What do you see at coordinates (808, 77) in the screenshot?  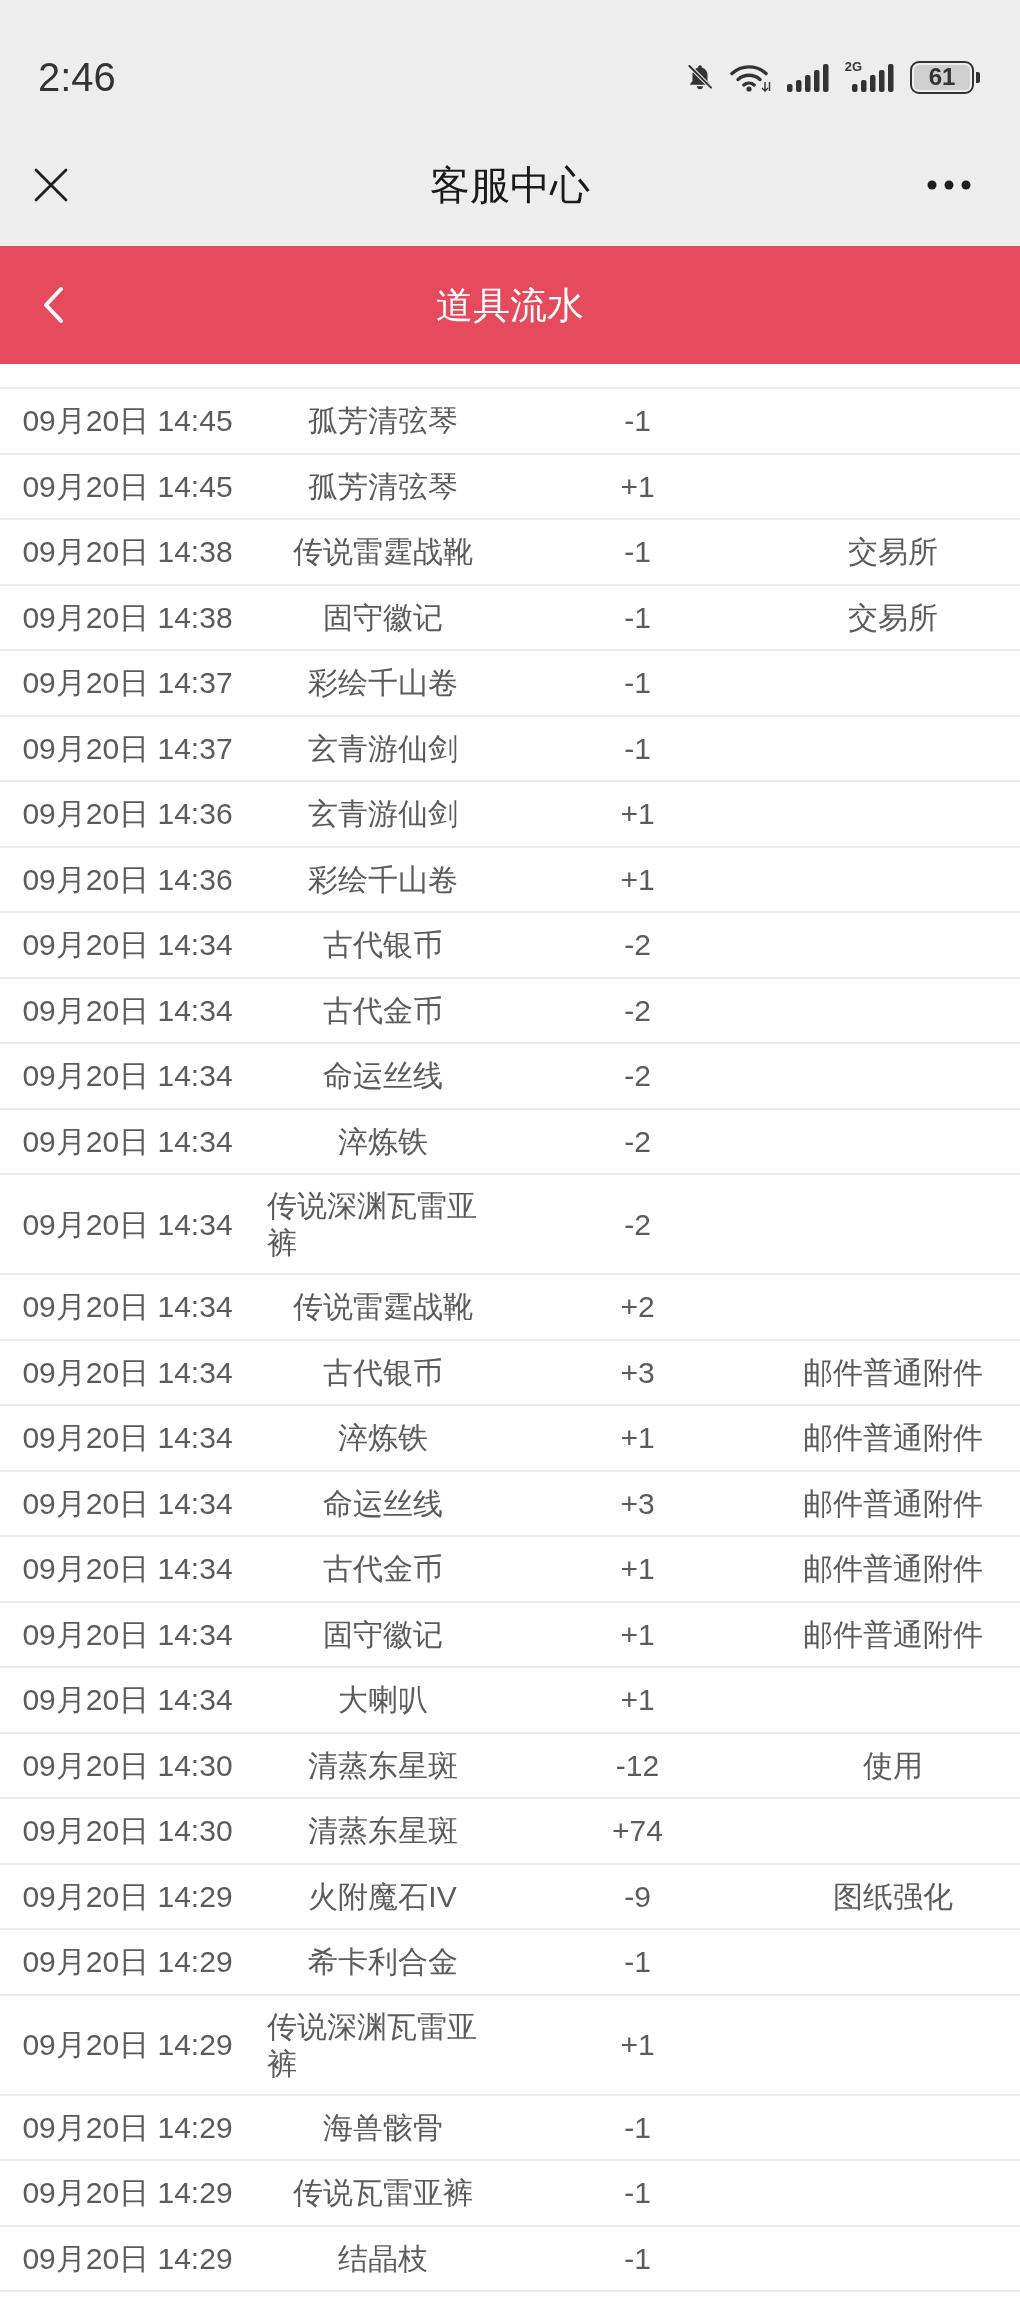 I see `signal-icon` at bounding box center [808, 77].